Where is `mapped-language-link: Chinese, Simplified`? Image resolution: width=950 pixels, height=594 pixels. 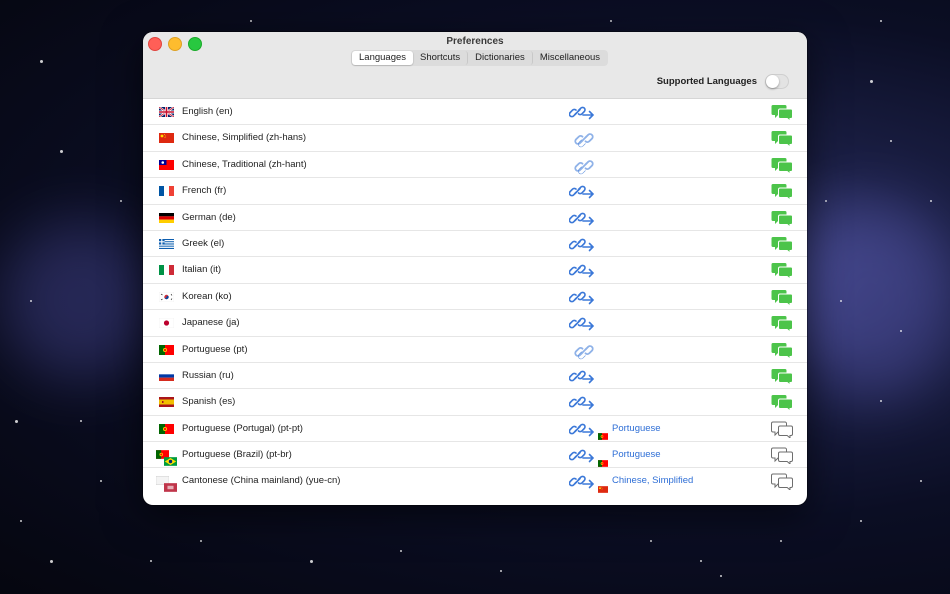
mapped-language-link: Chinese, Simplified is located at coordinates (645, 481).